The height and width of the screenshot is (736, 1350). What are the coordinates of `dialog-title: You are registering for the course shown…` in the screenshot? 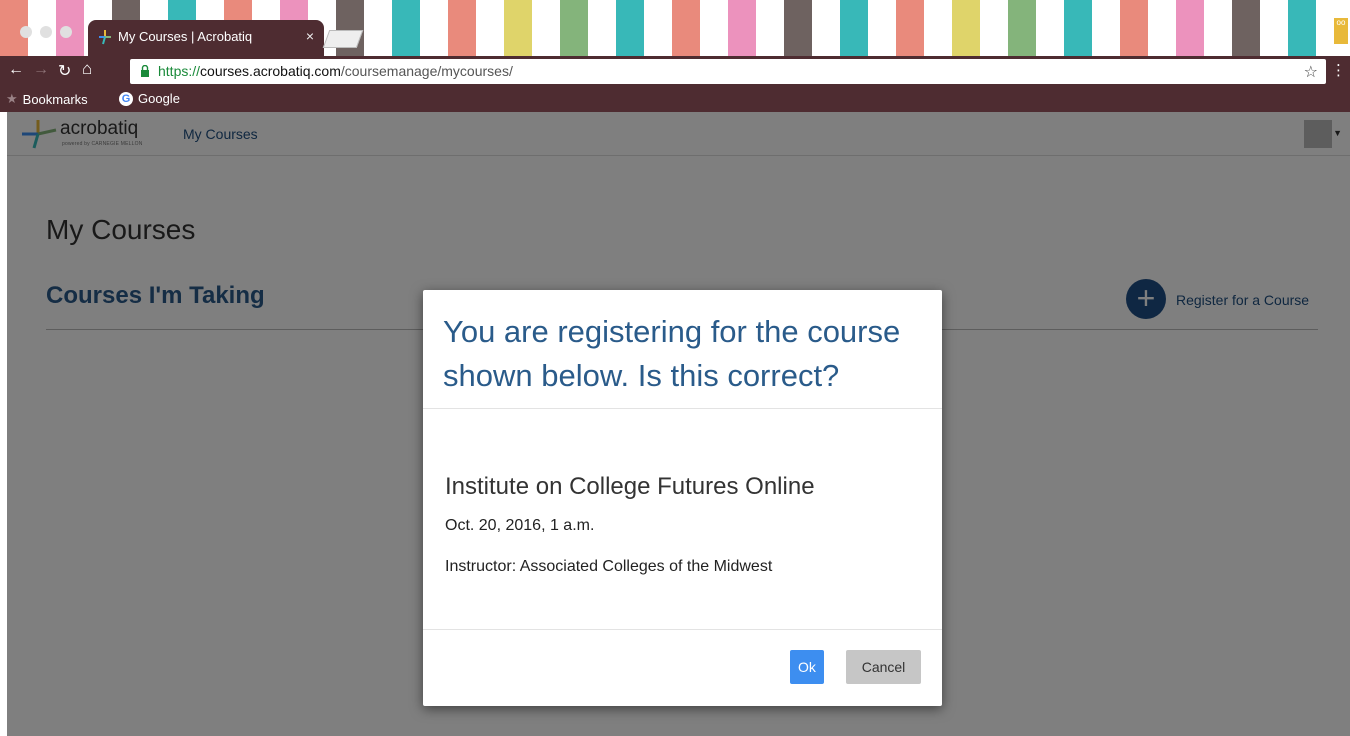 It's located at (672, 353).